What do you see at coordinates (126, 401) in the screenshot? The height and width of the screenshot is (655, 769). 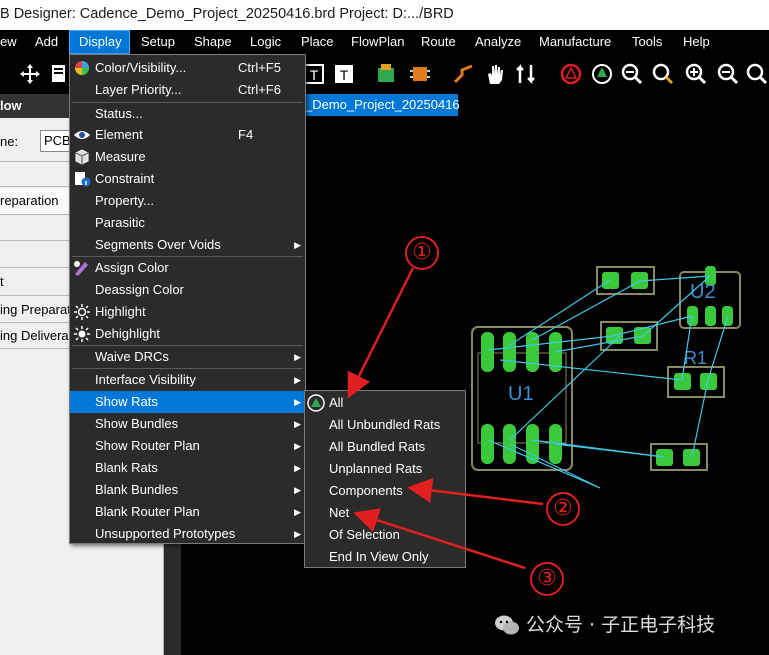 I see `menu-item-label: Show Rats` at bounding box center [126, 401].